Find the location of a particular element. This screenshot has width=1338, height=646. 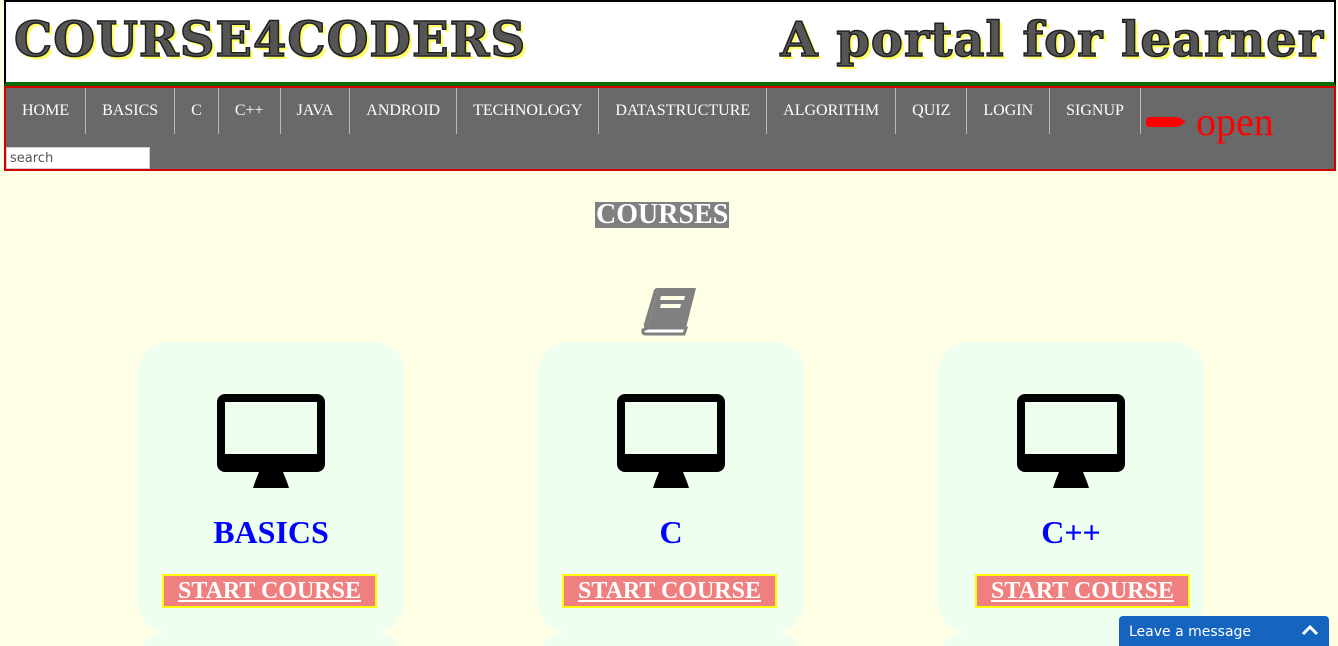

nav-item-quiz: QUIZ is located at coordinates (932, 111).